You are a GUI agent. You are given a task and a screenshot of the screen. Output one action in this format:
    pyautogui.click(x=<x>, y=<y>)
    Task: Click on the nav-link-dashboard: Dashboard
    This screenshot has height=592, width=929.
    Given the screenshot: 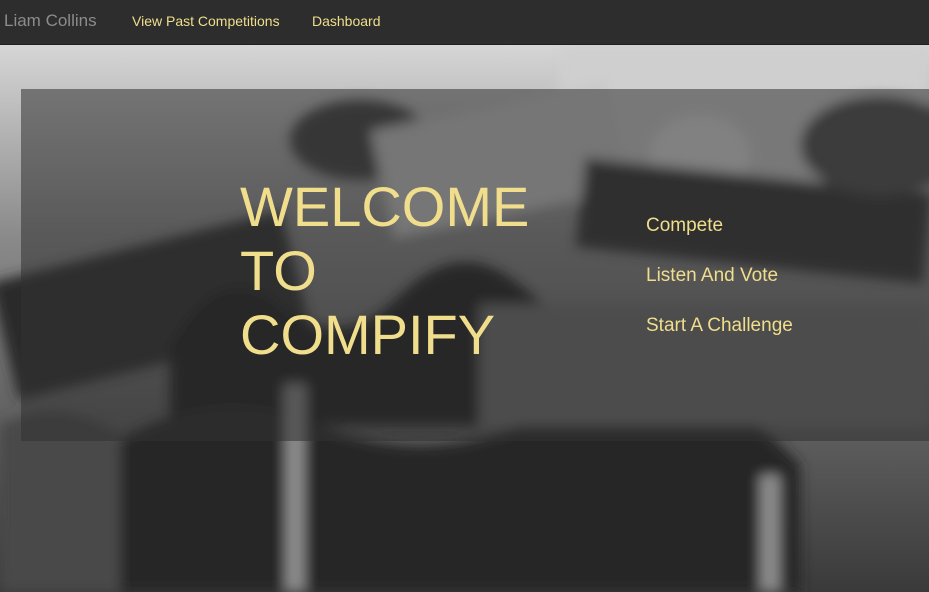 What is the action you would take?
    pyautogui.click(x=346, y=21)
    